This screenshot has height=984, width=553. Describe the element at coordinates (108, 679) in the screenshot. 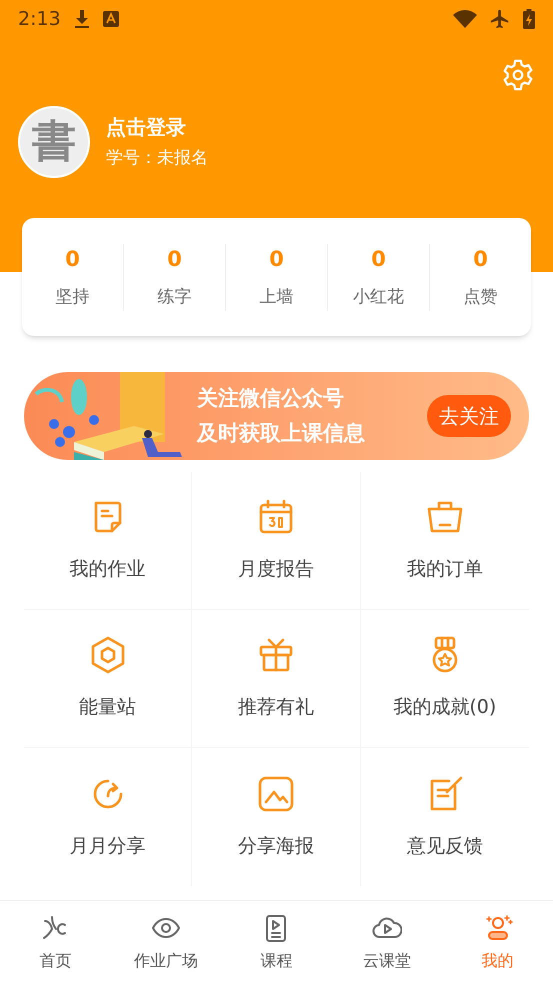

I see `menu-item: 能量站` at that location.